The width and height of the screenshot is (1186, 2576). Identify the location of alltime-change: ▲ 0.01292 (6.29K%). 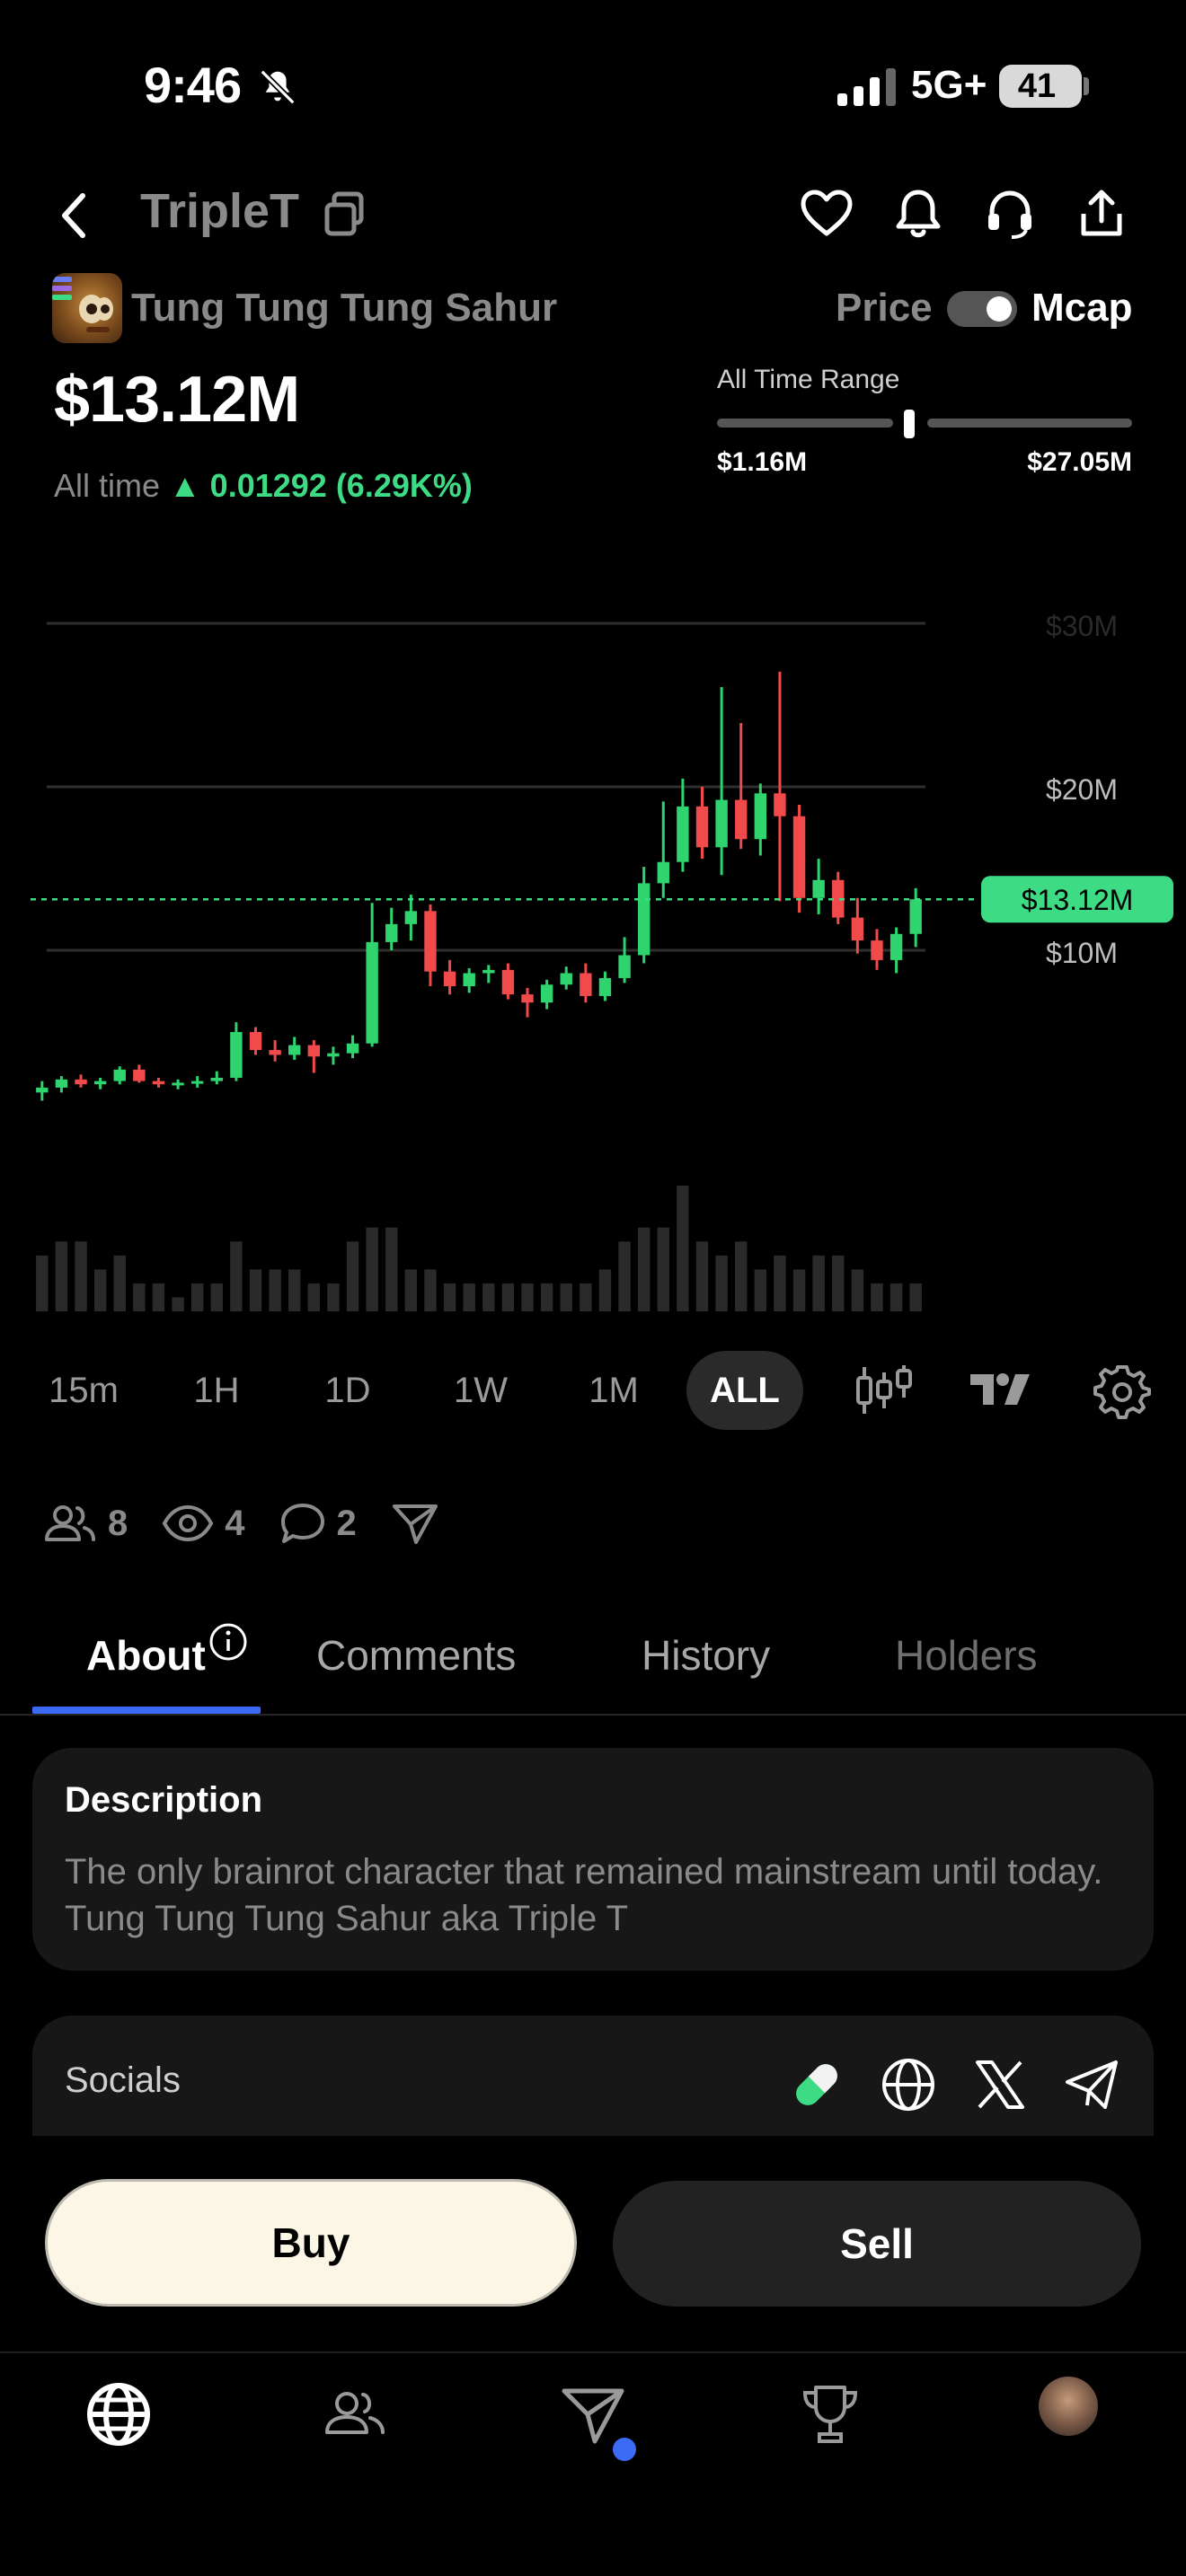
(321, 485).